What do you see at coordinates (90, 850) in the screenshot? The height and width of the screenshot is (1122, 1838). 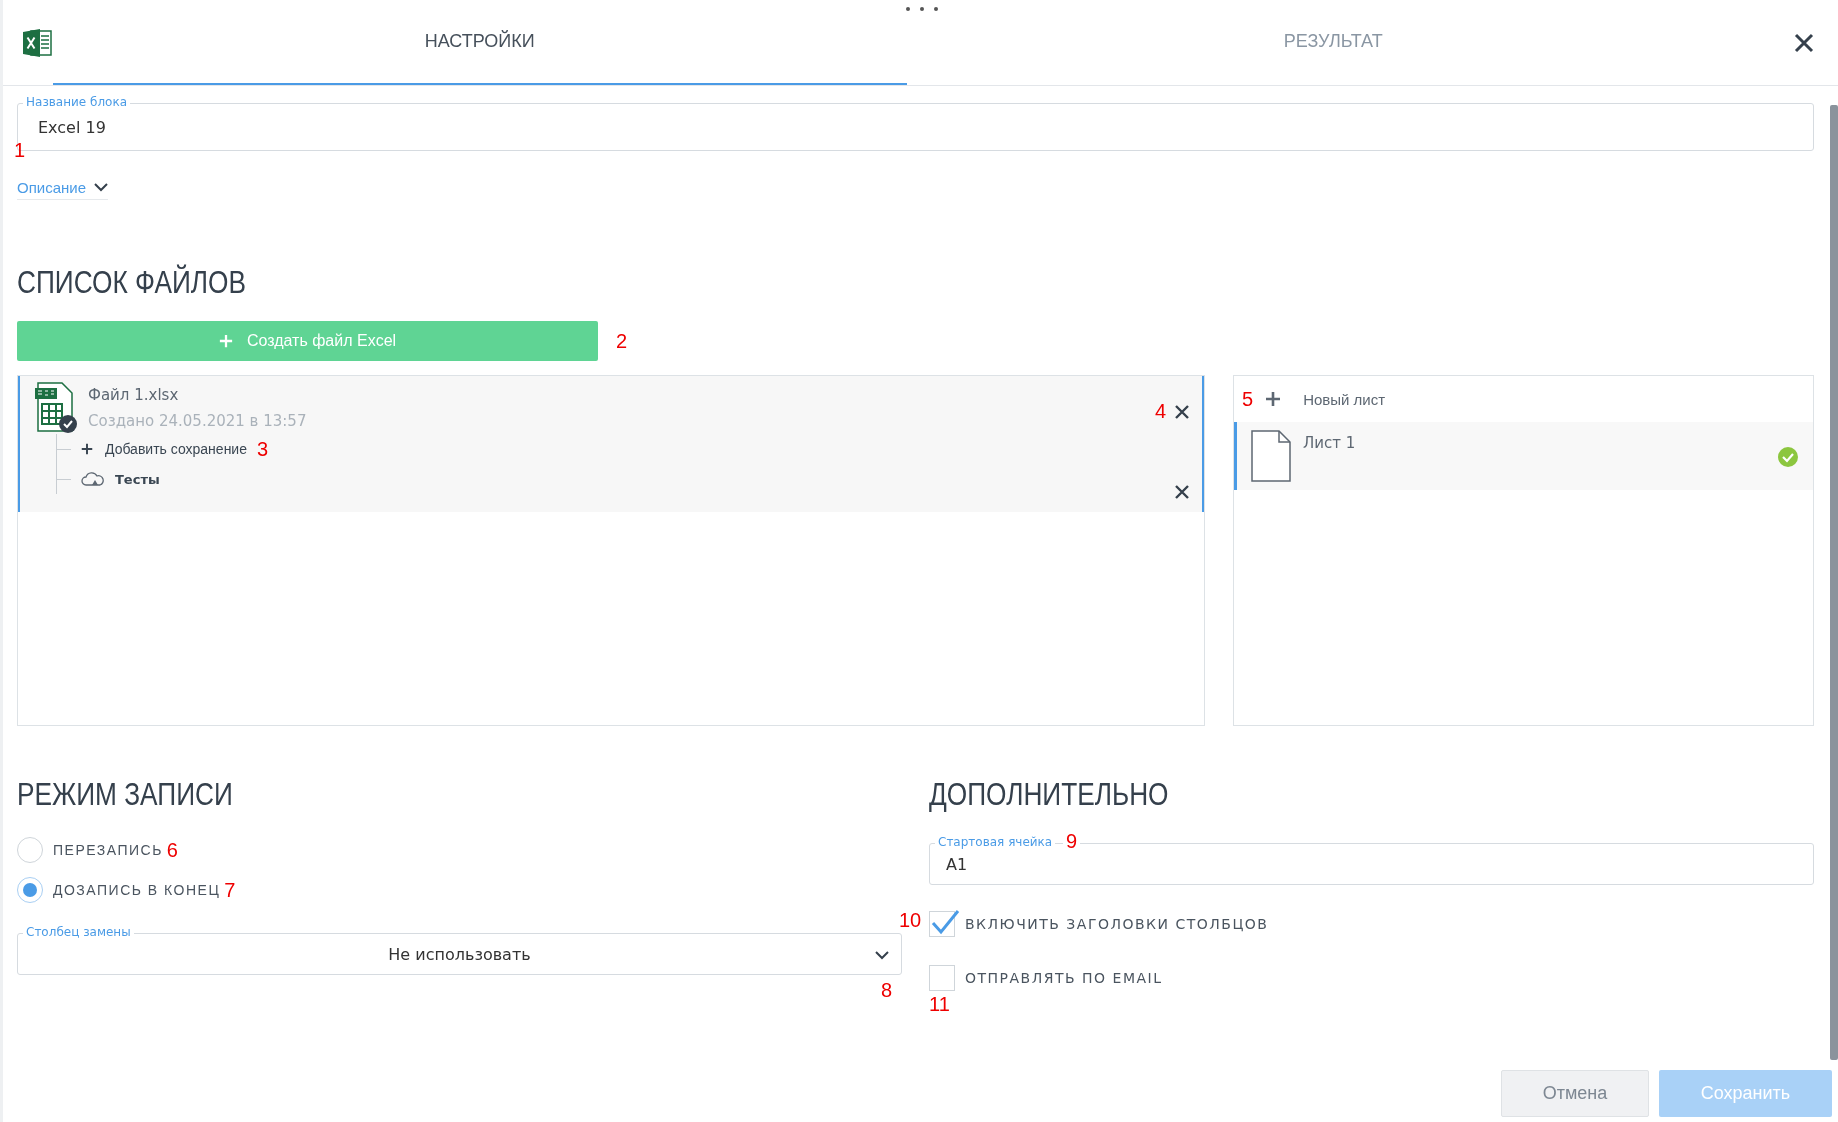 I see `radio-option: ПЕРЕЗАПИСЬ` at bounding box center [90, 850].